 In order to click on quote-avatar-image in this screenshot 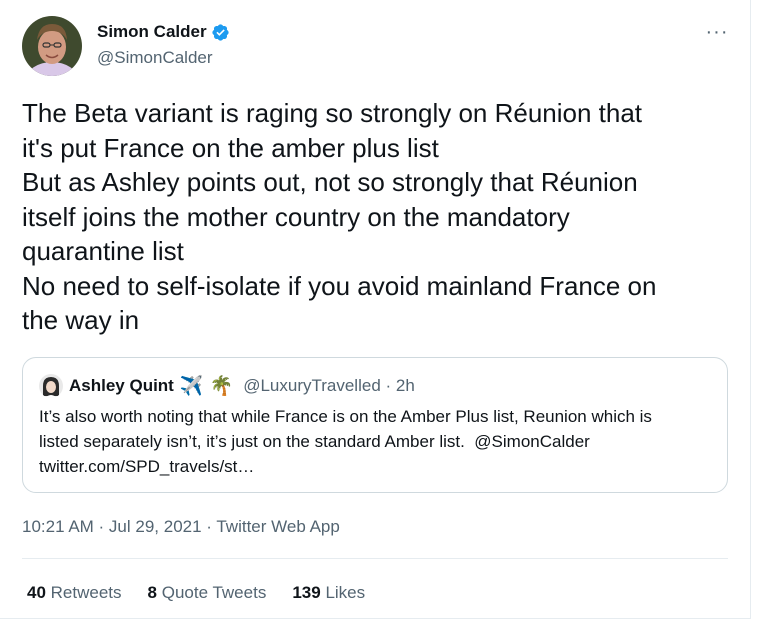, I will do `click(51, 386)`.